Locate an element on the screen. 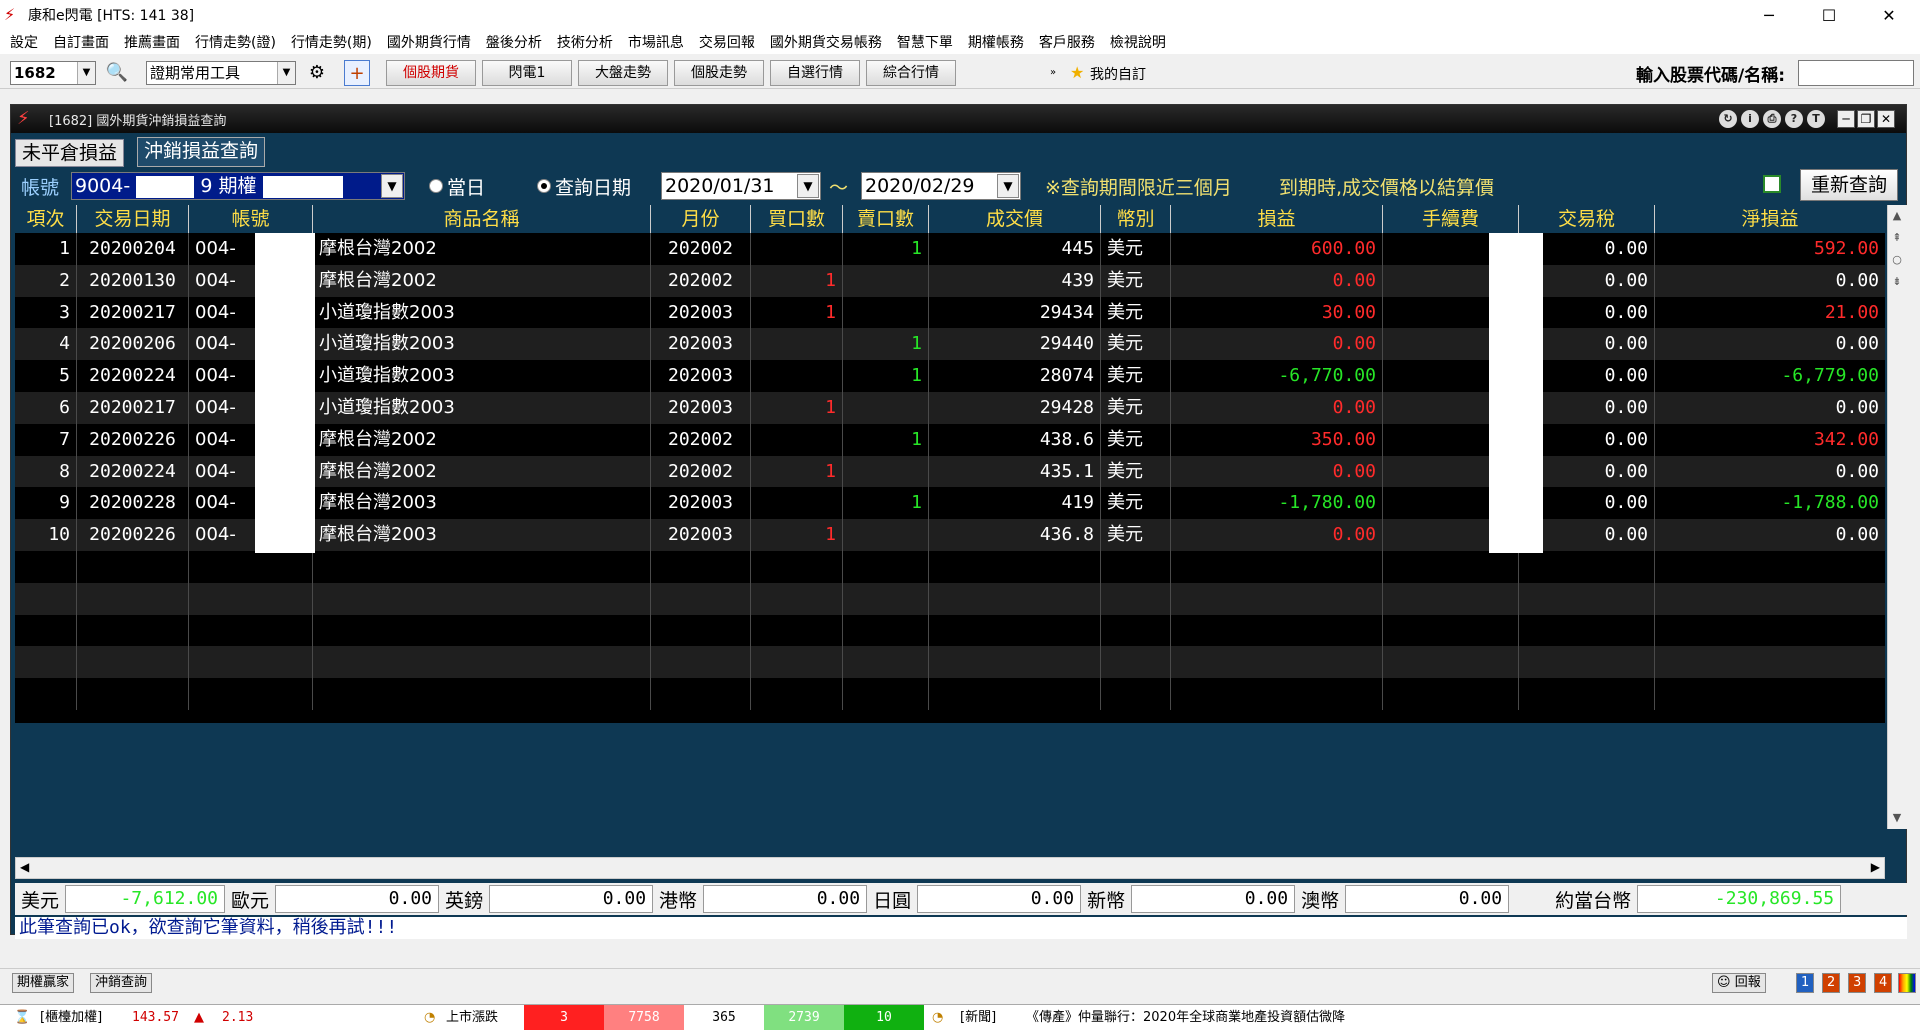 Image resolution: width=1920 pixels, height=1030 pixels. minimize-button: ─ is located at coordinates (1769, 15).